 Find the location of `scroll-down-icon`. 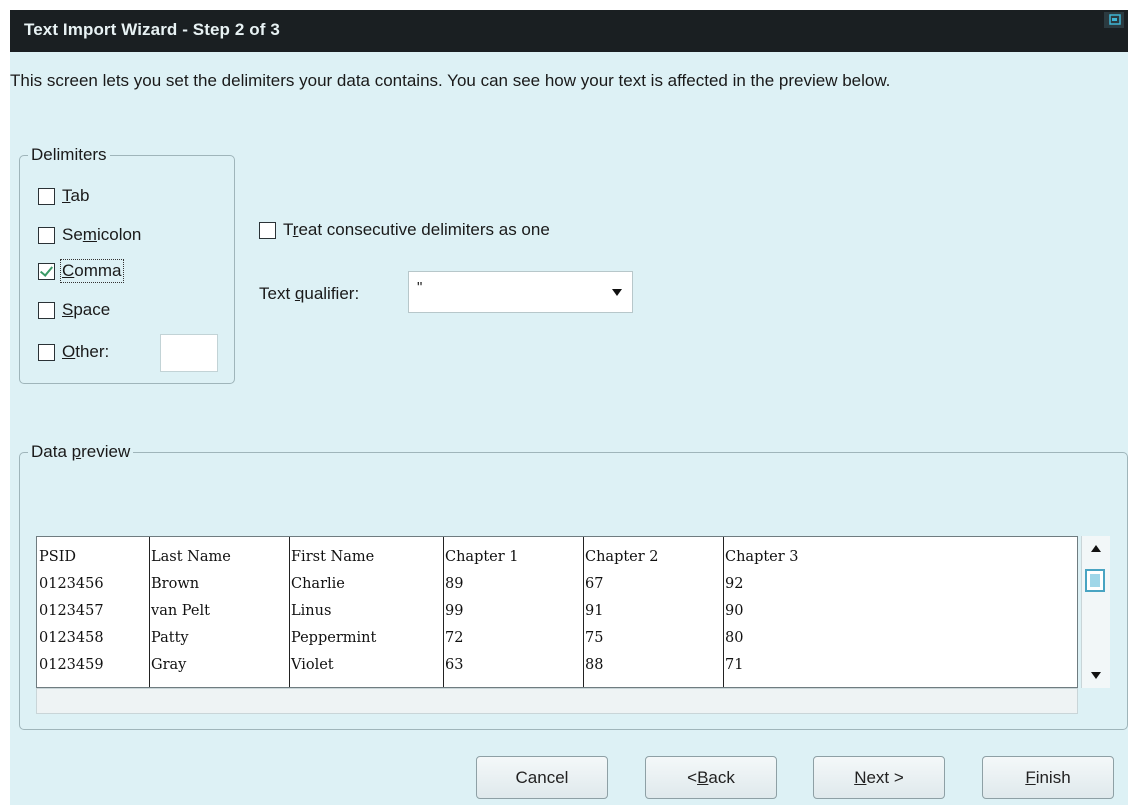

scroll-down-icon is located at coordinates (1096, 675).